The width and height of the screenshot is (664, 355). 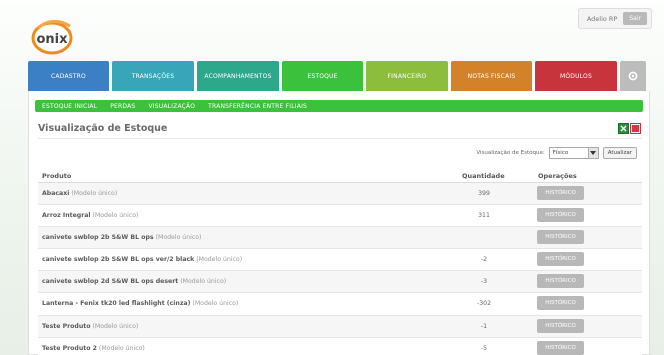 What do you see at coordinates (602, 18) in the screenshot?
I see `user-name: Adelio RP` at bounding box center [602, 18].